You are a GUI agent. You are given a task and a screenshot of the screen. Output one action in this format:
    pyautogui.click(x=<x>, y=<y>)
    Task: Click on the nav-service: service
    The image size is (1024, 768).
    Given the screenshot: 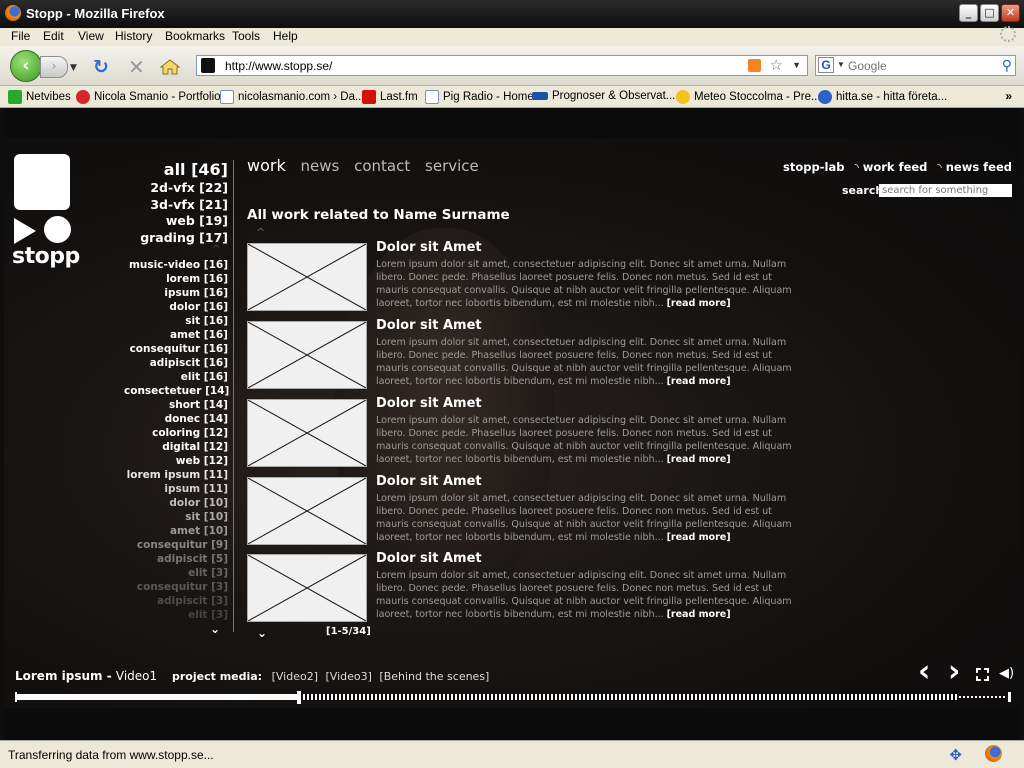 What is the action you would take?
    pyautogui.click(x=452, y=166)
    